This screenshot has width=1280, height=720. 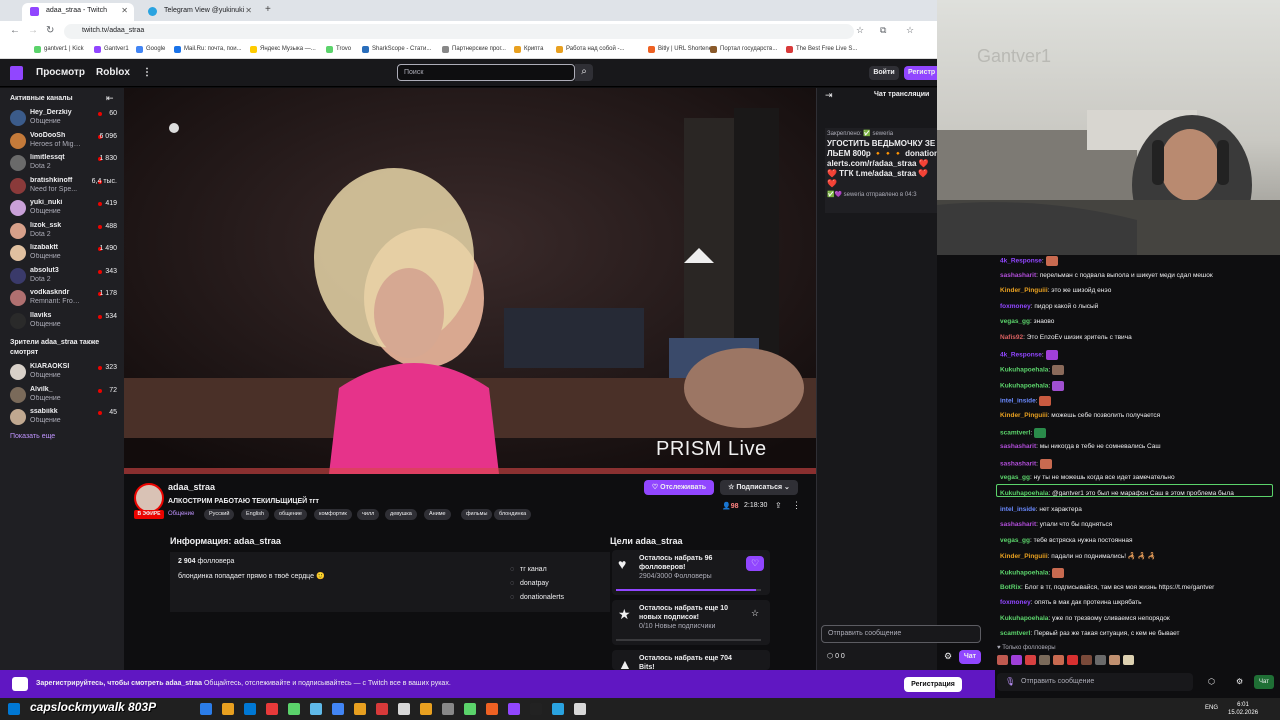 I want to click on login-button: Войти, so click(x=884, y=73).